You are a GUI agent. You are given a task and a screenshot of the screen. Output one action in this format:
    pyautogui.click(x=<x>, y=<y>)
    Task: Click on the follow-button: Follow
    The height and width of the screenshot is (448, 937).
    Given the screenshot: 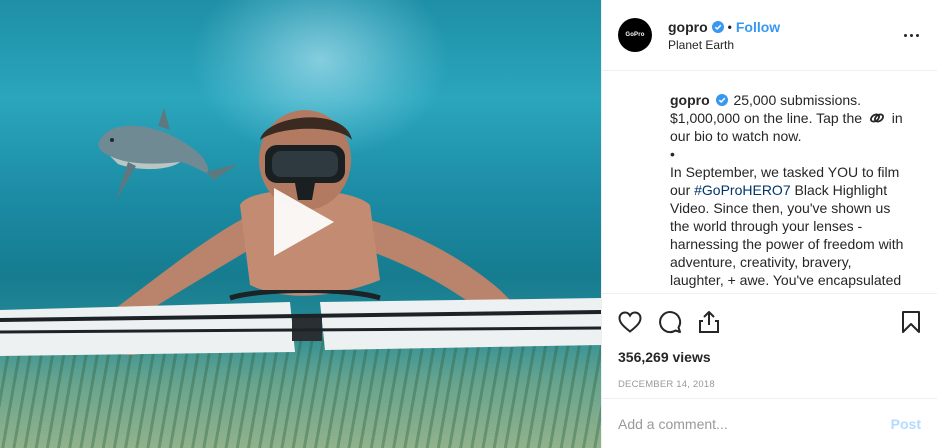 What is the action you would take?
    pyautogui.click(x=758, y=27)
    